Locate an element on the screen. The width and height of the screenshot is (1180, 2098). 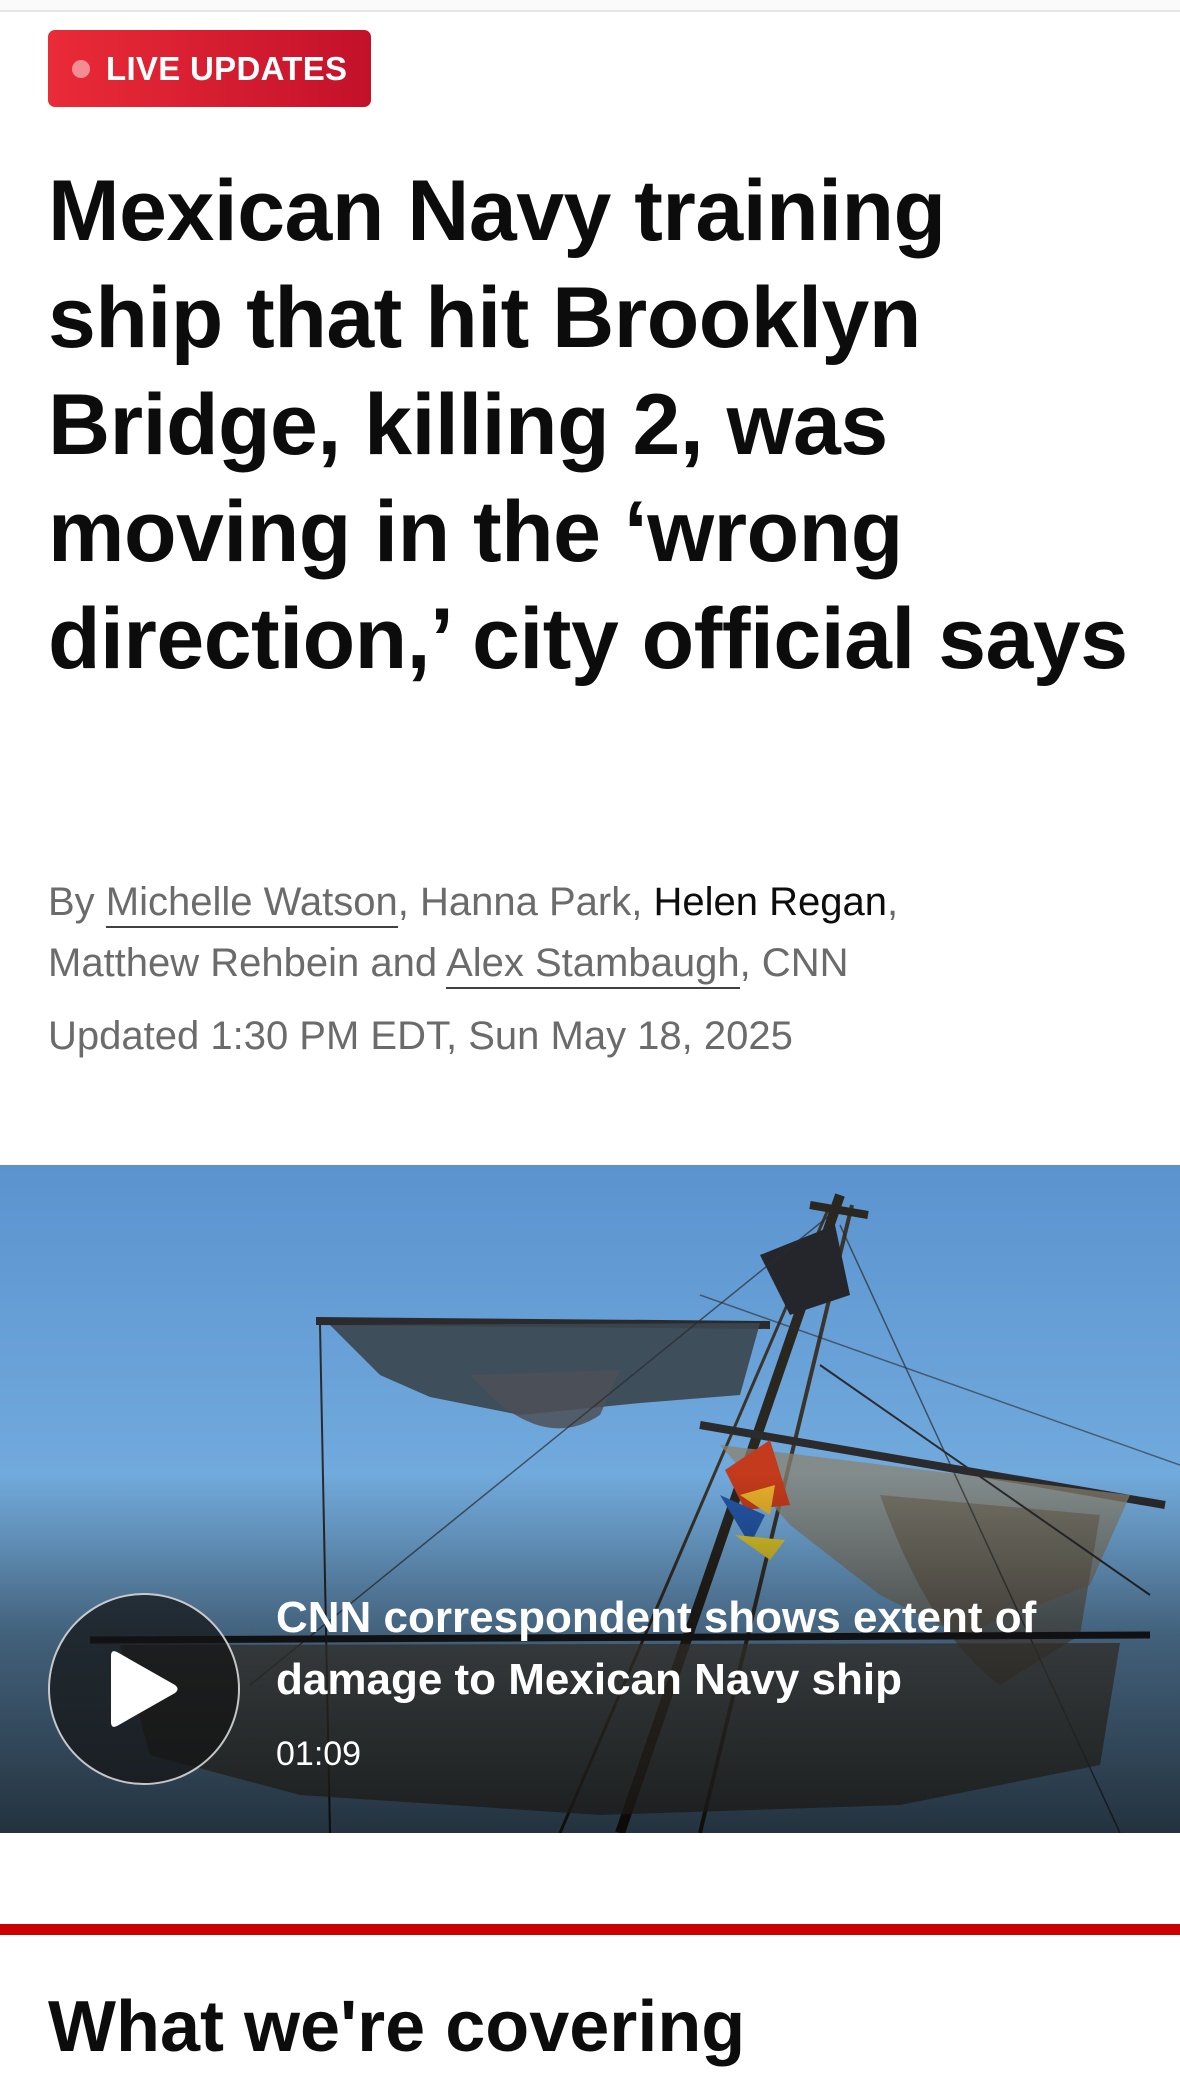
author-matthew-rehbein: Matthew Rehbein is located at coordinates (204, 963).